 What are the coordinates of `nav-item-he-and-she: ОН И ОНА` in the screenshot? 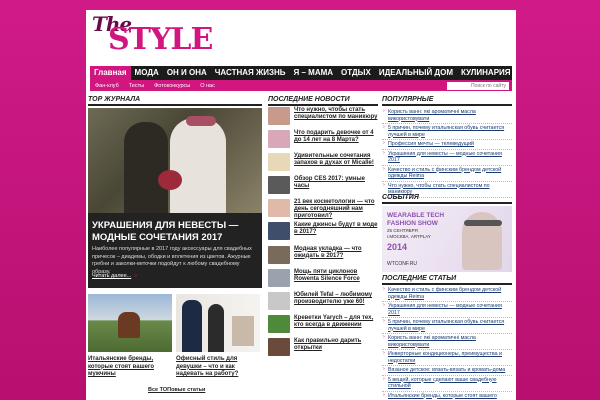 It's located at (187, 73).